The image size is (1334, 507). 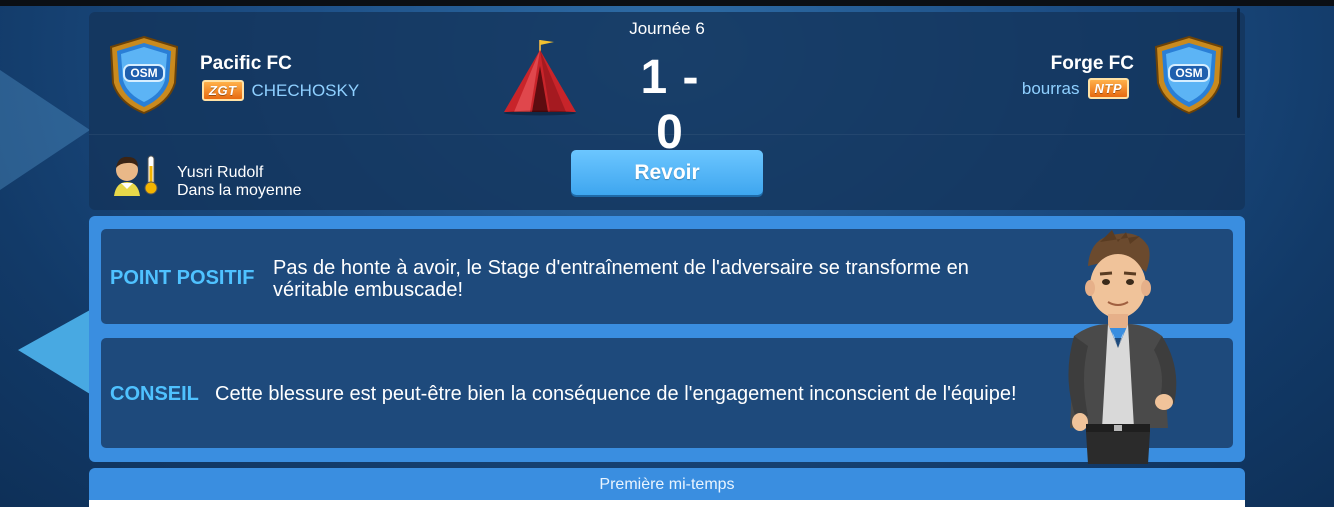 I want to click on away-manager-name: bourras, so click(x=1050, y=88).